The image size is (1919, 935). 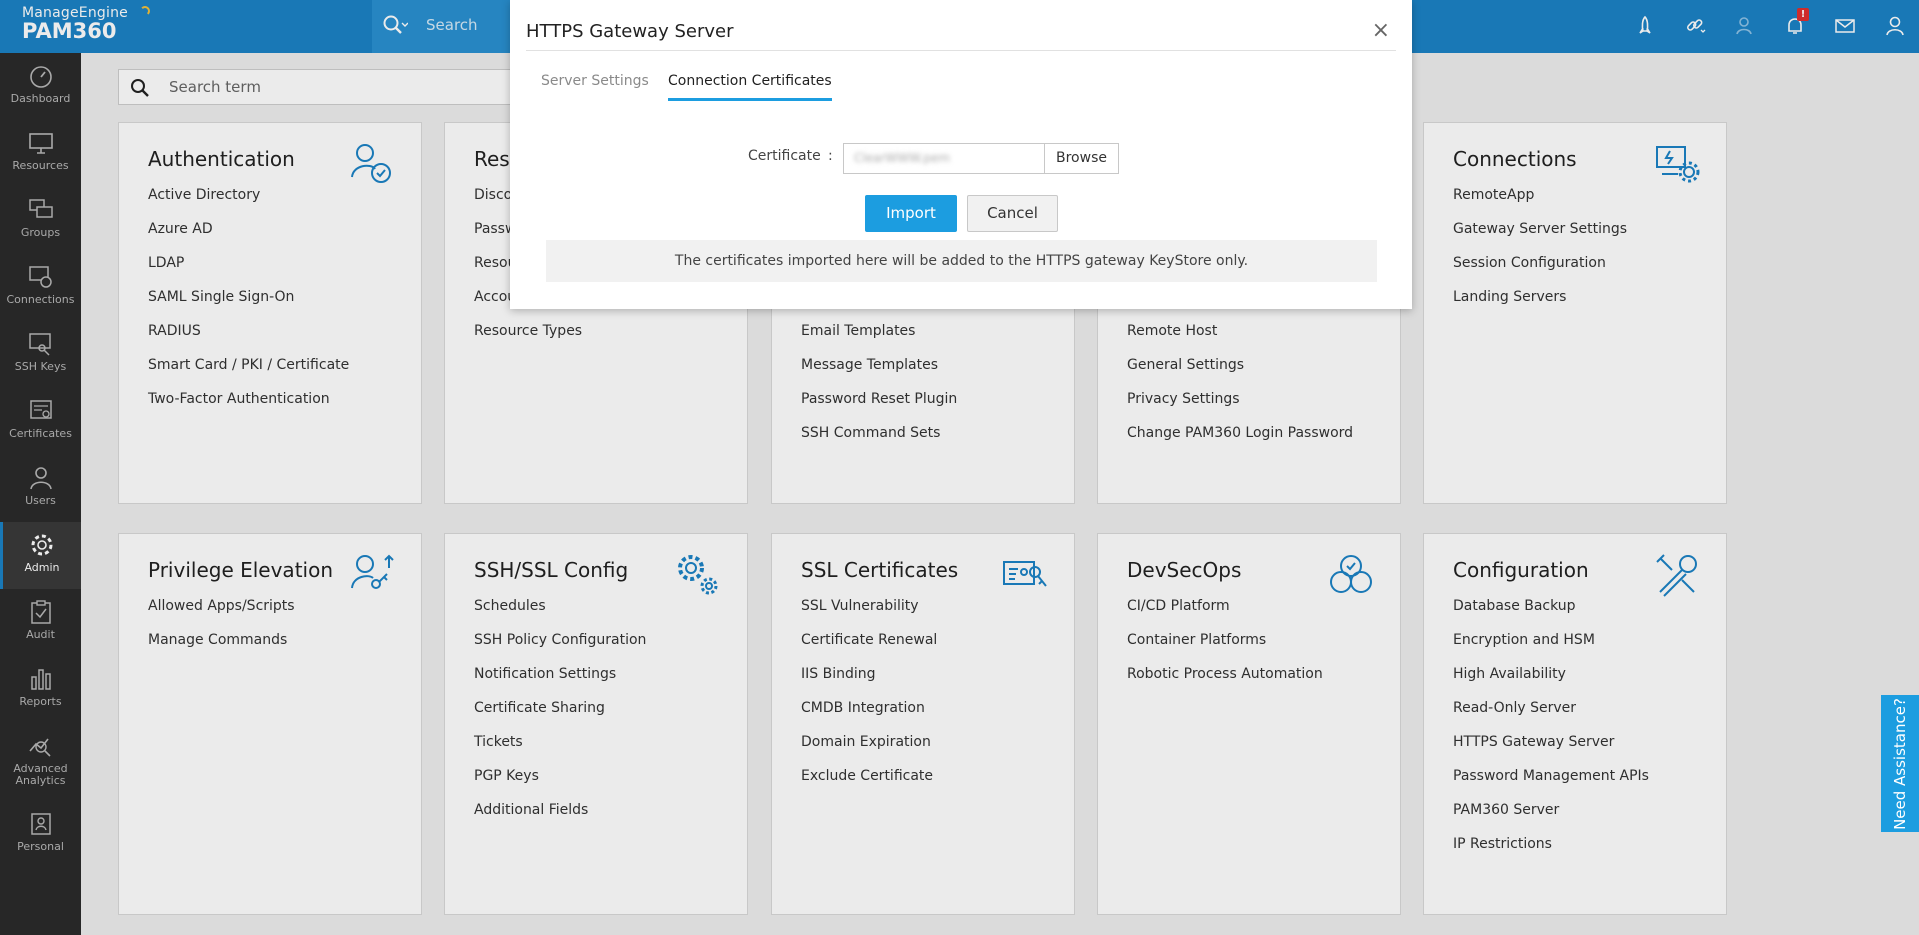 I want to click on need-assistance-button: Need Assistance?, so click(x=1900, y=763).